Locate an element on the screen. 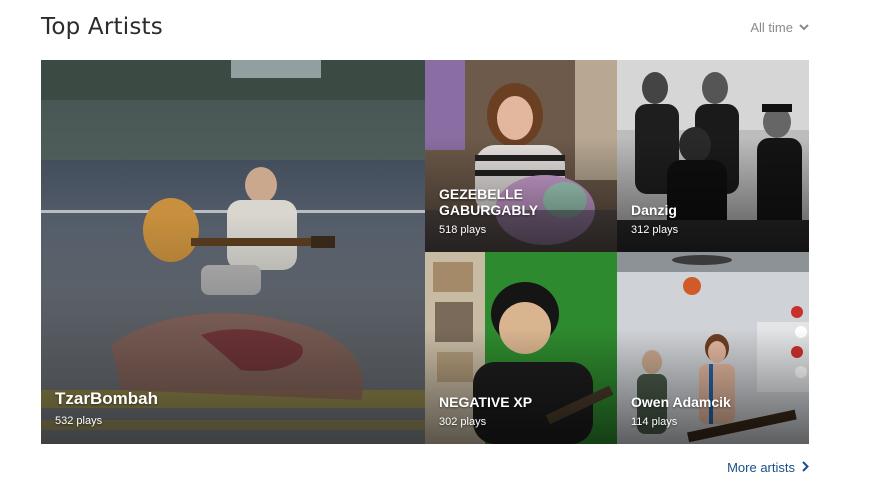 Image resolution: width=890 pixels, height=498 pixels. artist-tile-negative-xp: NEGATIVE XP 302 plays is located at coordinates (521, 348).